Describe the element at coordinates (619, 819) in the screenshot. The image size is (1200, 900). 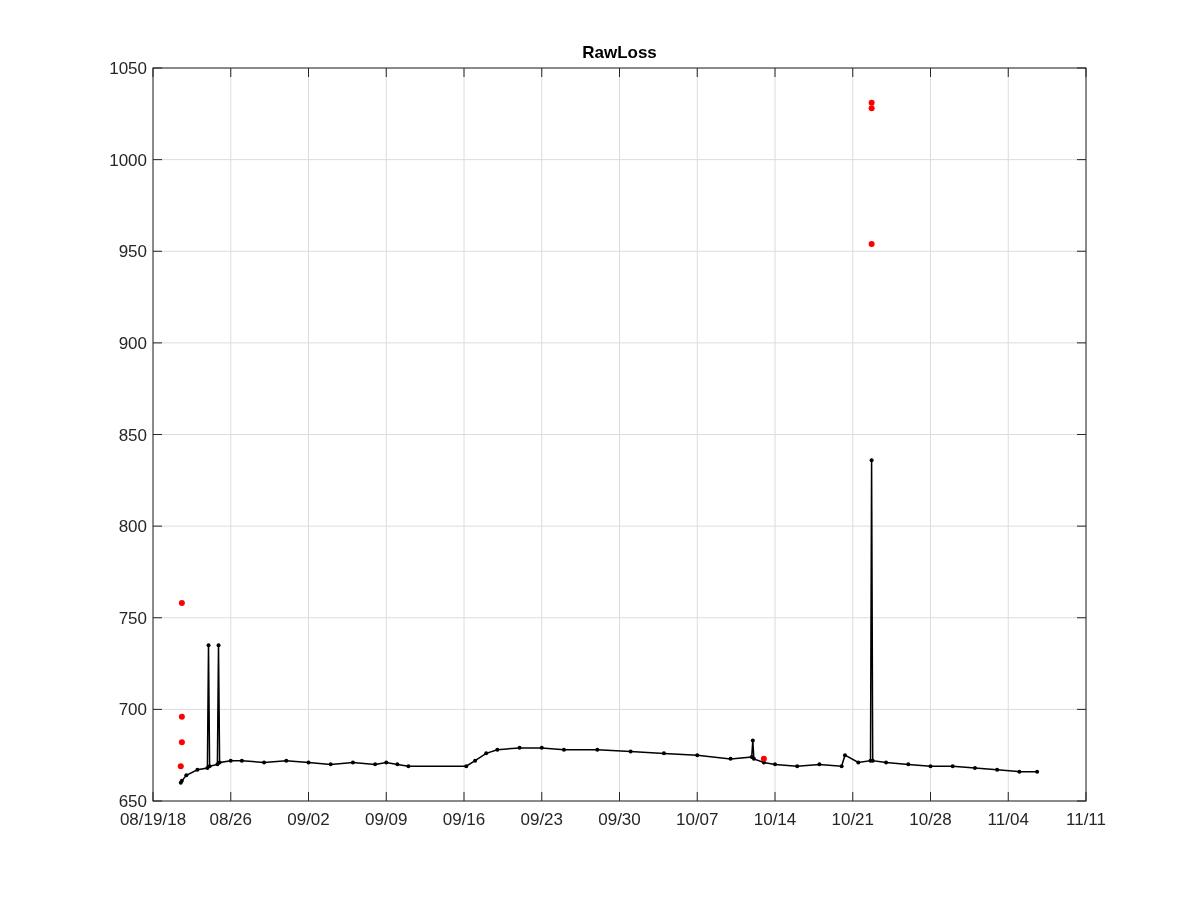
I see `x-tick-label: 09/30` at that location.